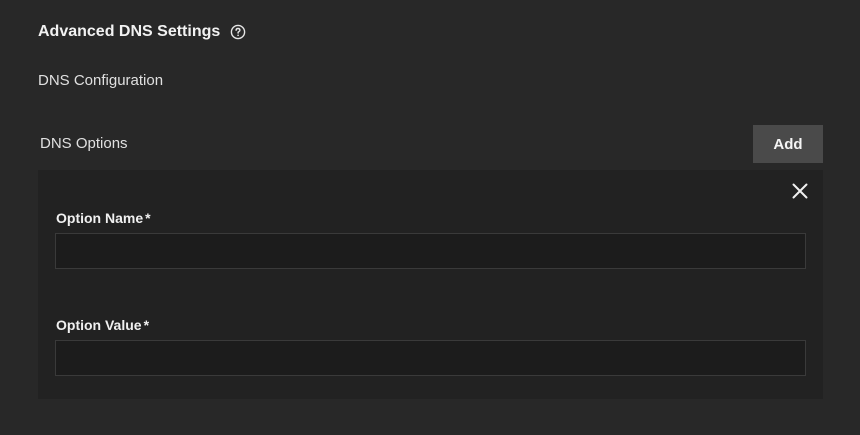  Describe the element at coordinates (101, 80) in the screenshot. I see `dns-configuration-title: DNS Configuration` at that location.